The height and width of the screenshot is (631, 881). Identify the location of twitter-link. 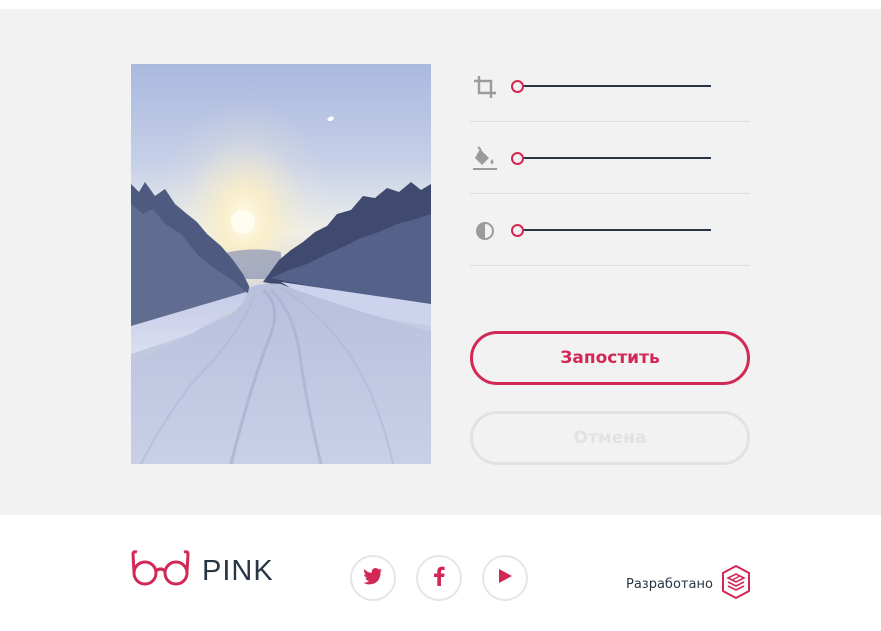
(373, 578).